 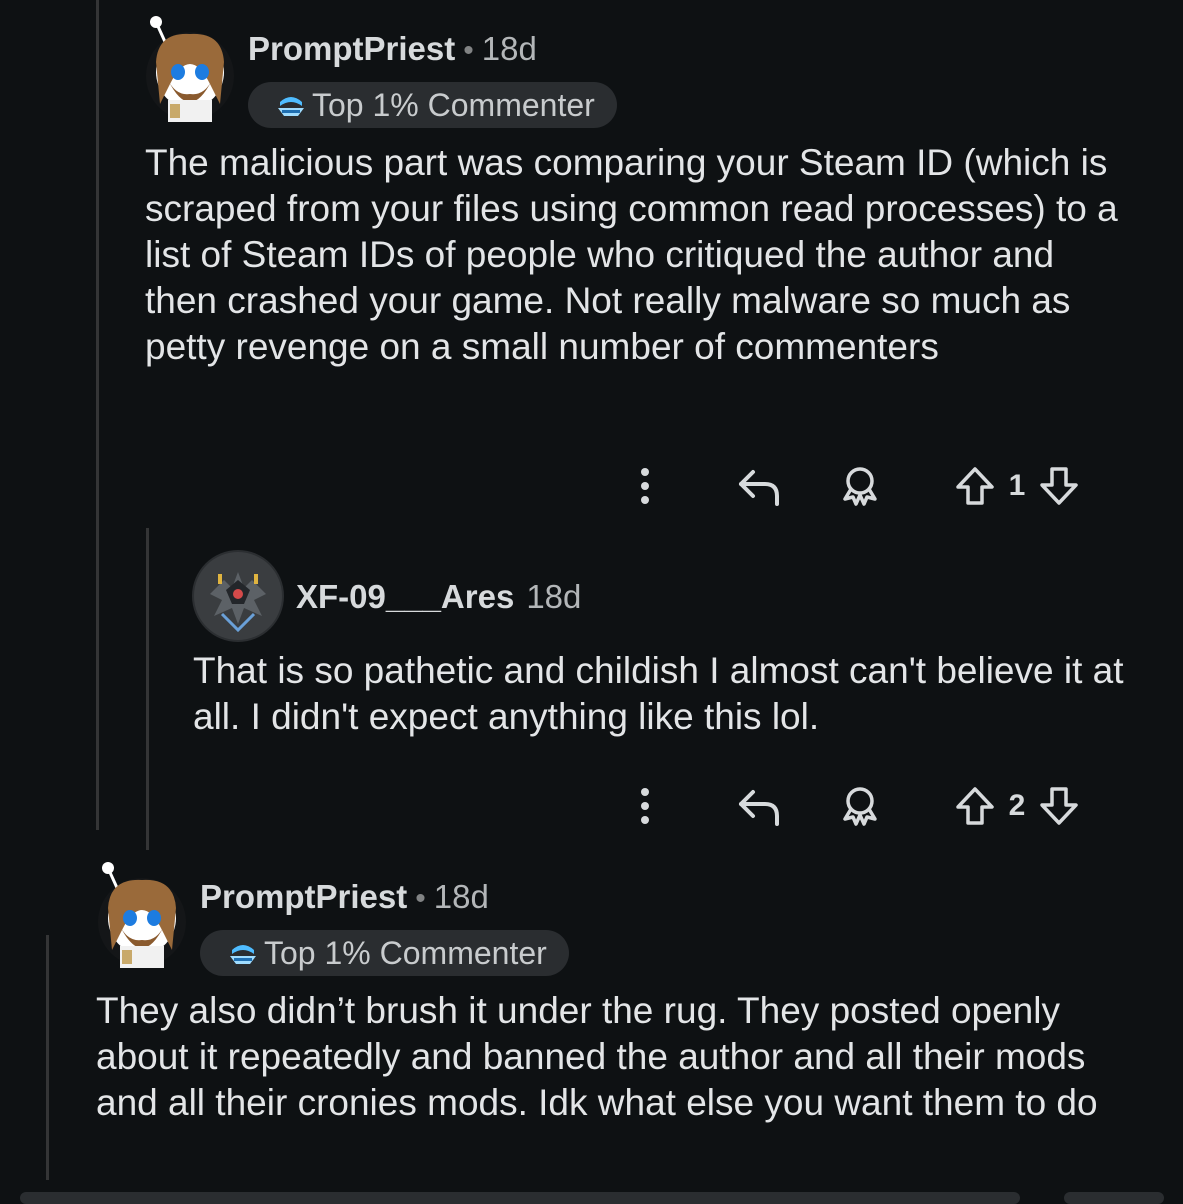 I want to click on vote-count: 2, so click(x=1017, y=805).